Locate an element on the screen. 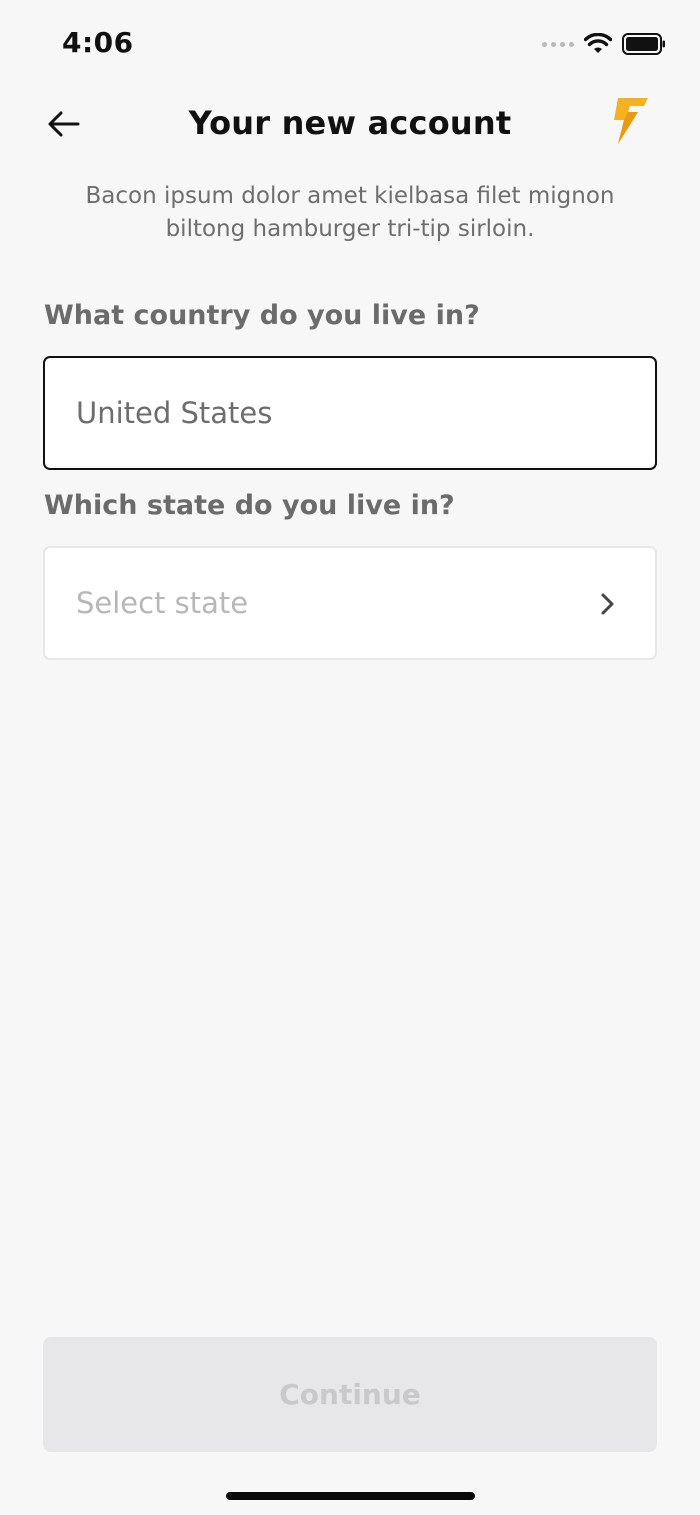  home-indicator is located at coordinates (350, 1496).